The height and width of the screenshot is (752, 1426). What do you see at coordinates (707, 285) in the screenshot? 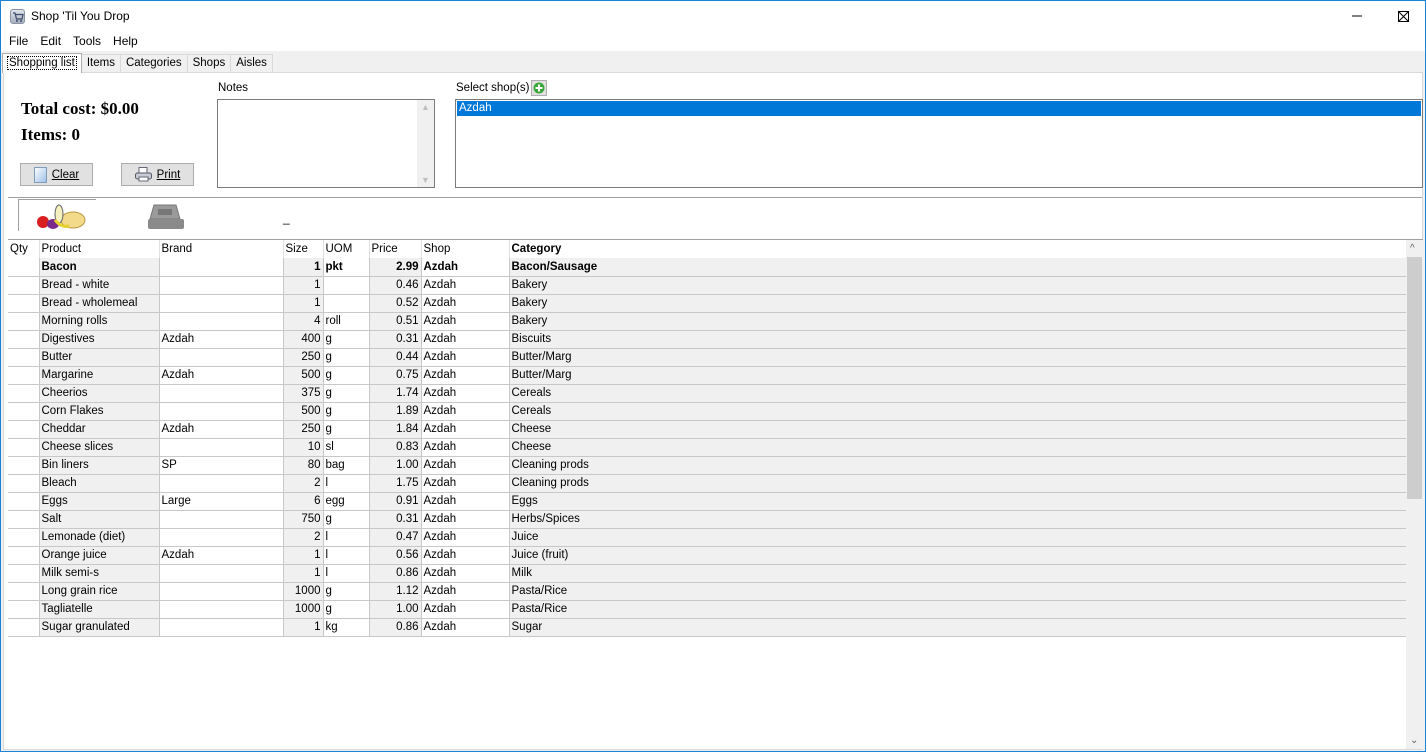
I see `table-row: Bread - white 1 0.46 Azdah Bakery` at bounding box center [707, 285].